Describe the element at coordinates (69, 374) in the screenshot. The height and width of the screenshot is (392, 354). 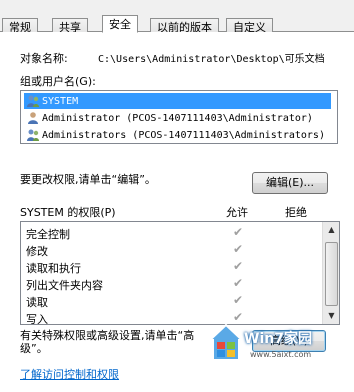
I see `access-control-help-link: 了解访问控制和权限` at that location.